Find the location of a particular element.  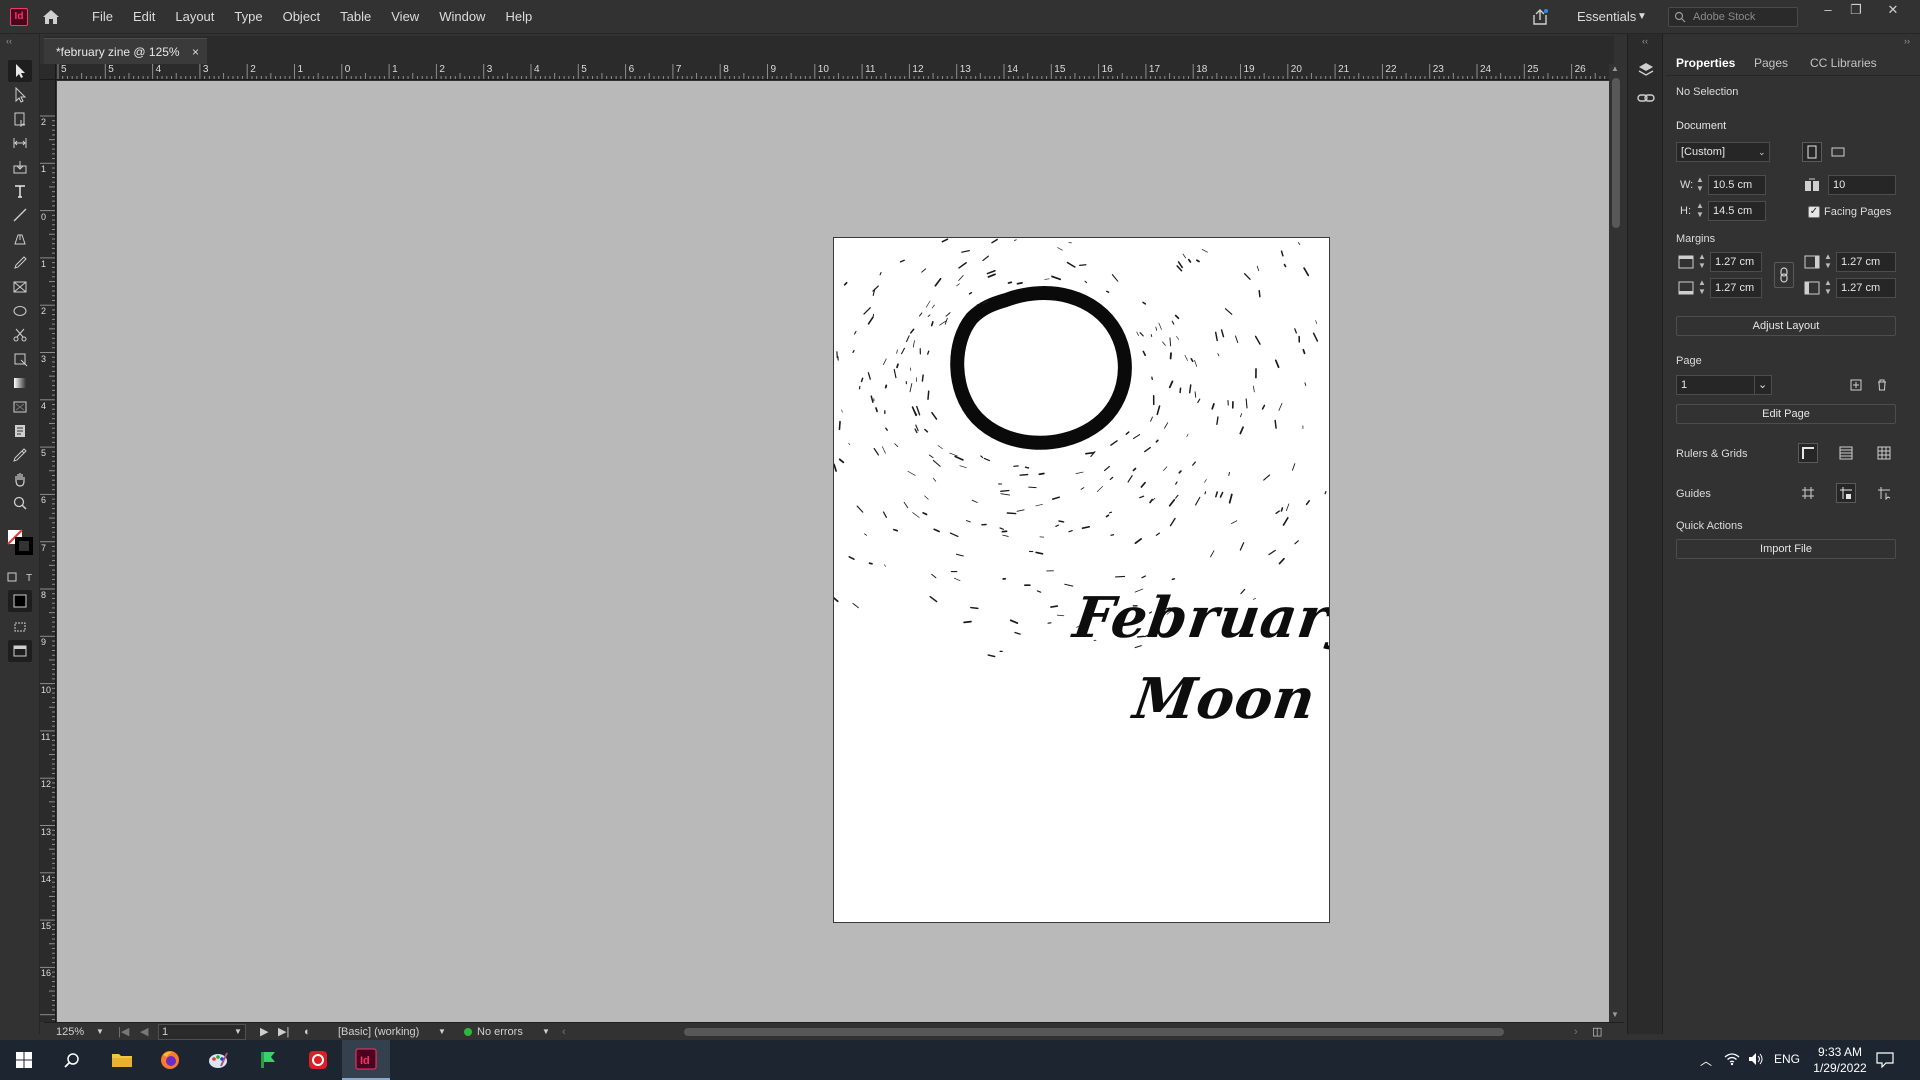

link-margins-icon is located at coordinates (1784, 275).